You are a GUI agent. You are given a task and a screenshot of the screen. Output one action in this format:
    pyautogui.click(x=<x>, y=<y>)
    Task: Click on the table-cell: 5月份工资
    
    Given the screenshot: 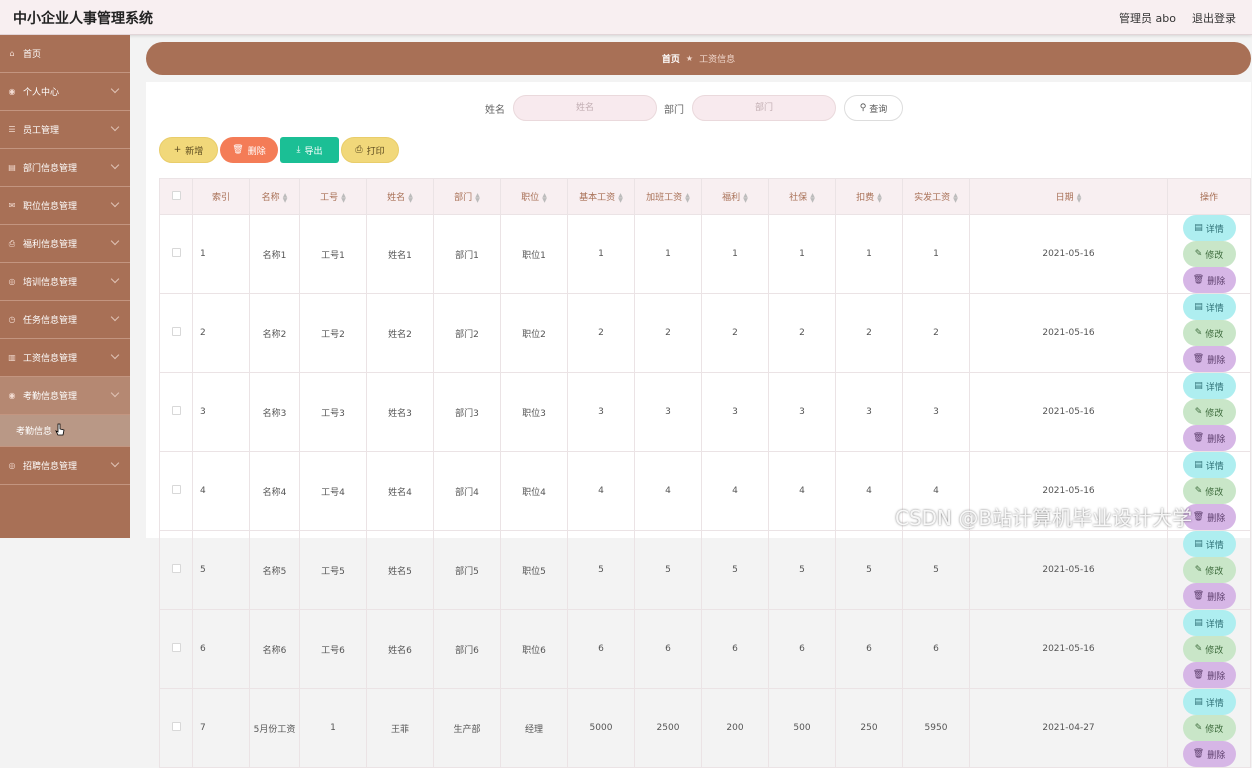 What is the action you would take?
    pyautogui.click(x=274, y=728)
    